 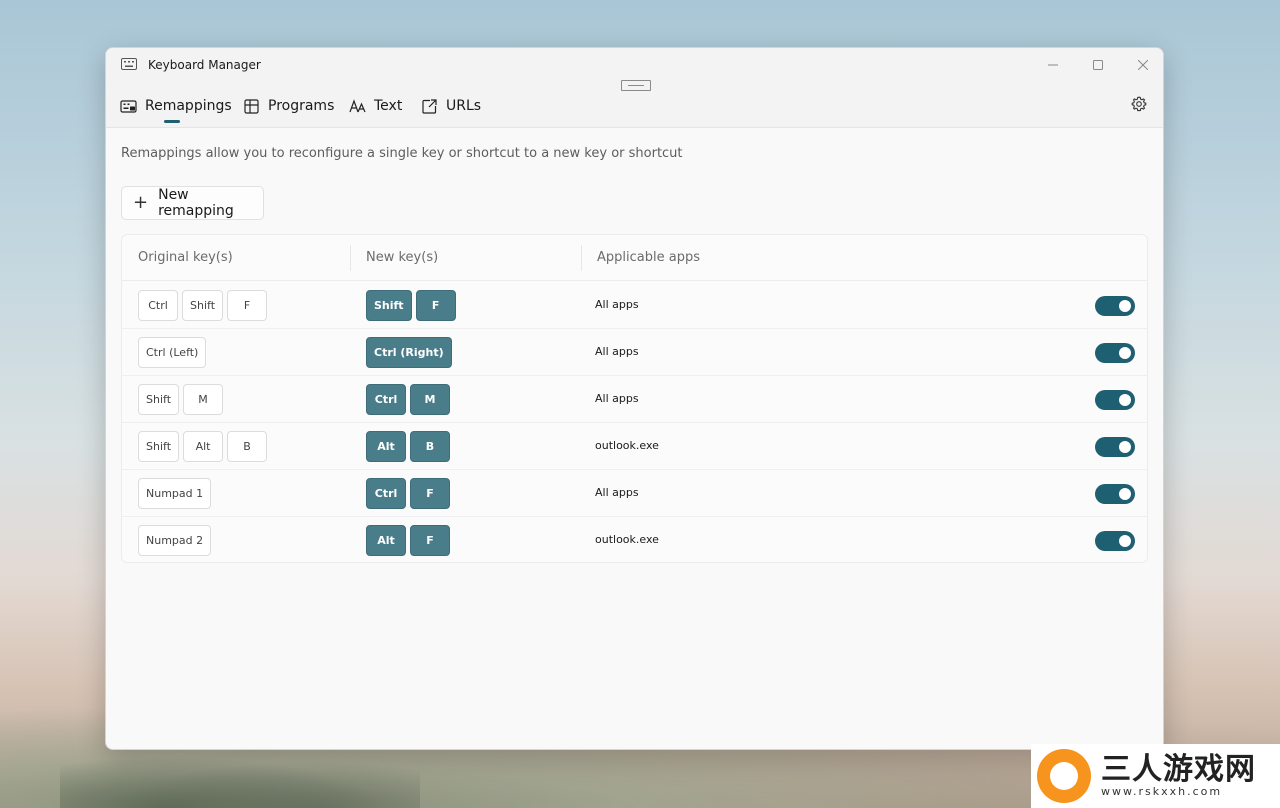 I want to click on title-bar: Keyboard Manager, so click(x=634, y=65).